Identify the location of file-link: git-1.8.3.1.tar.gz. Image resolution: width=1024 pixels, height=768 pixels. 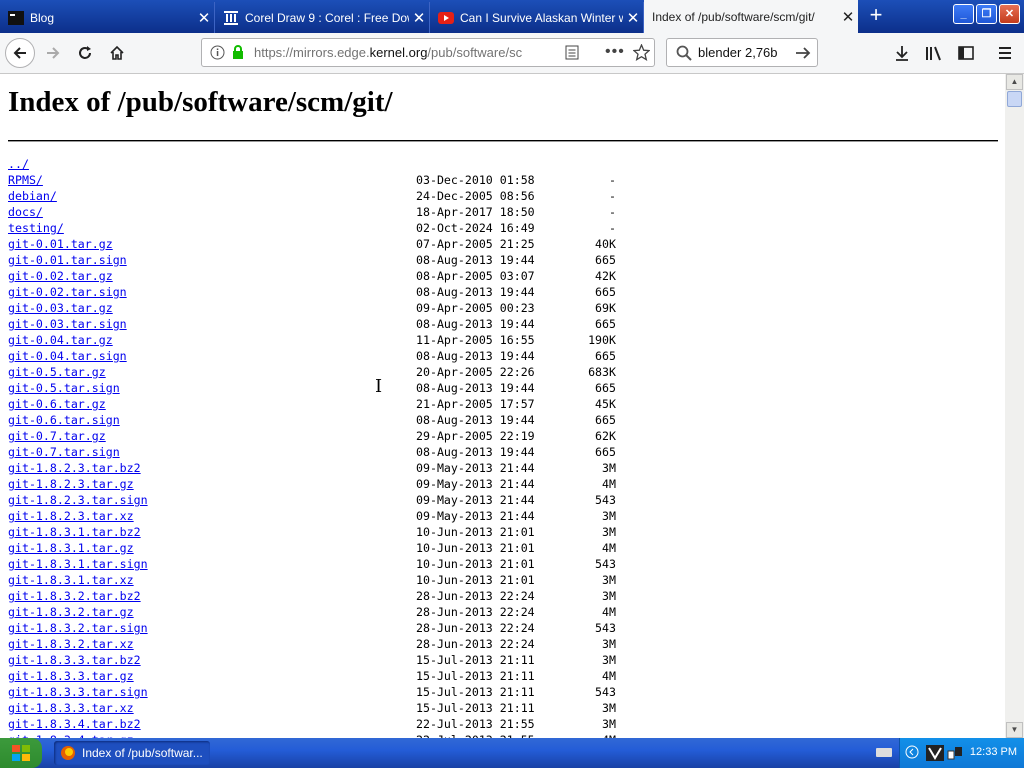
(71, 548).